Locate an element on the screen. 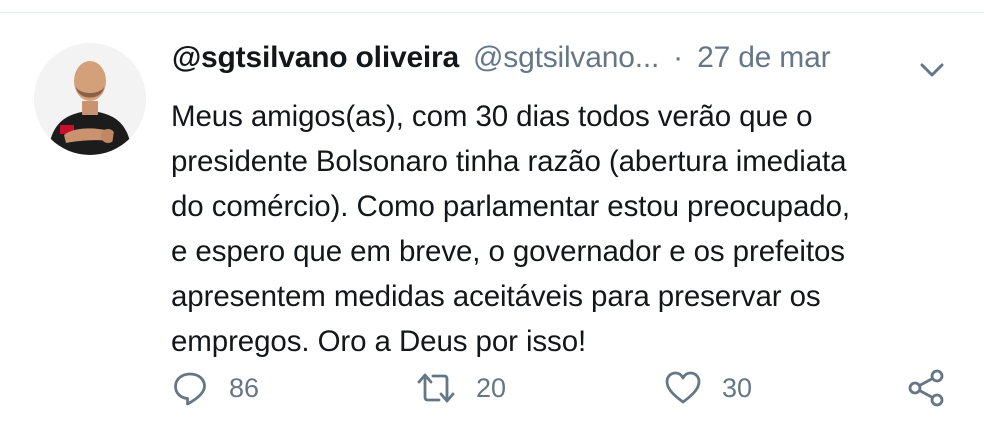 The width and height of the screenshot is (984, 424). share-icon is located at coordinates (926, 388).